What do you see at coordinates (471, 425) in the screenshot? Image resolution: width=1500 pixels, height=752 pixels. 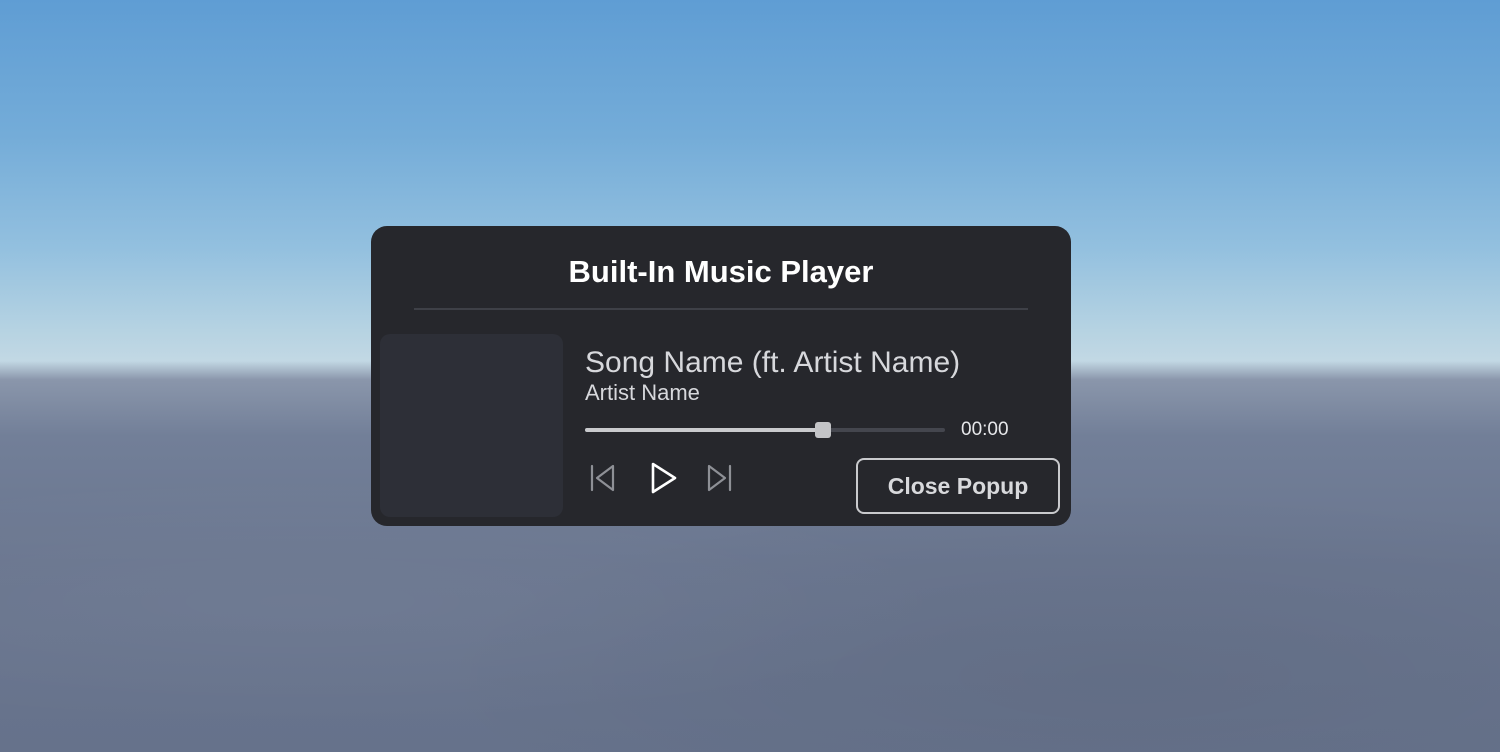 I see `album-art-placeholder` at bounding box center [471, 425].